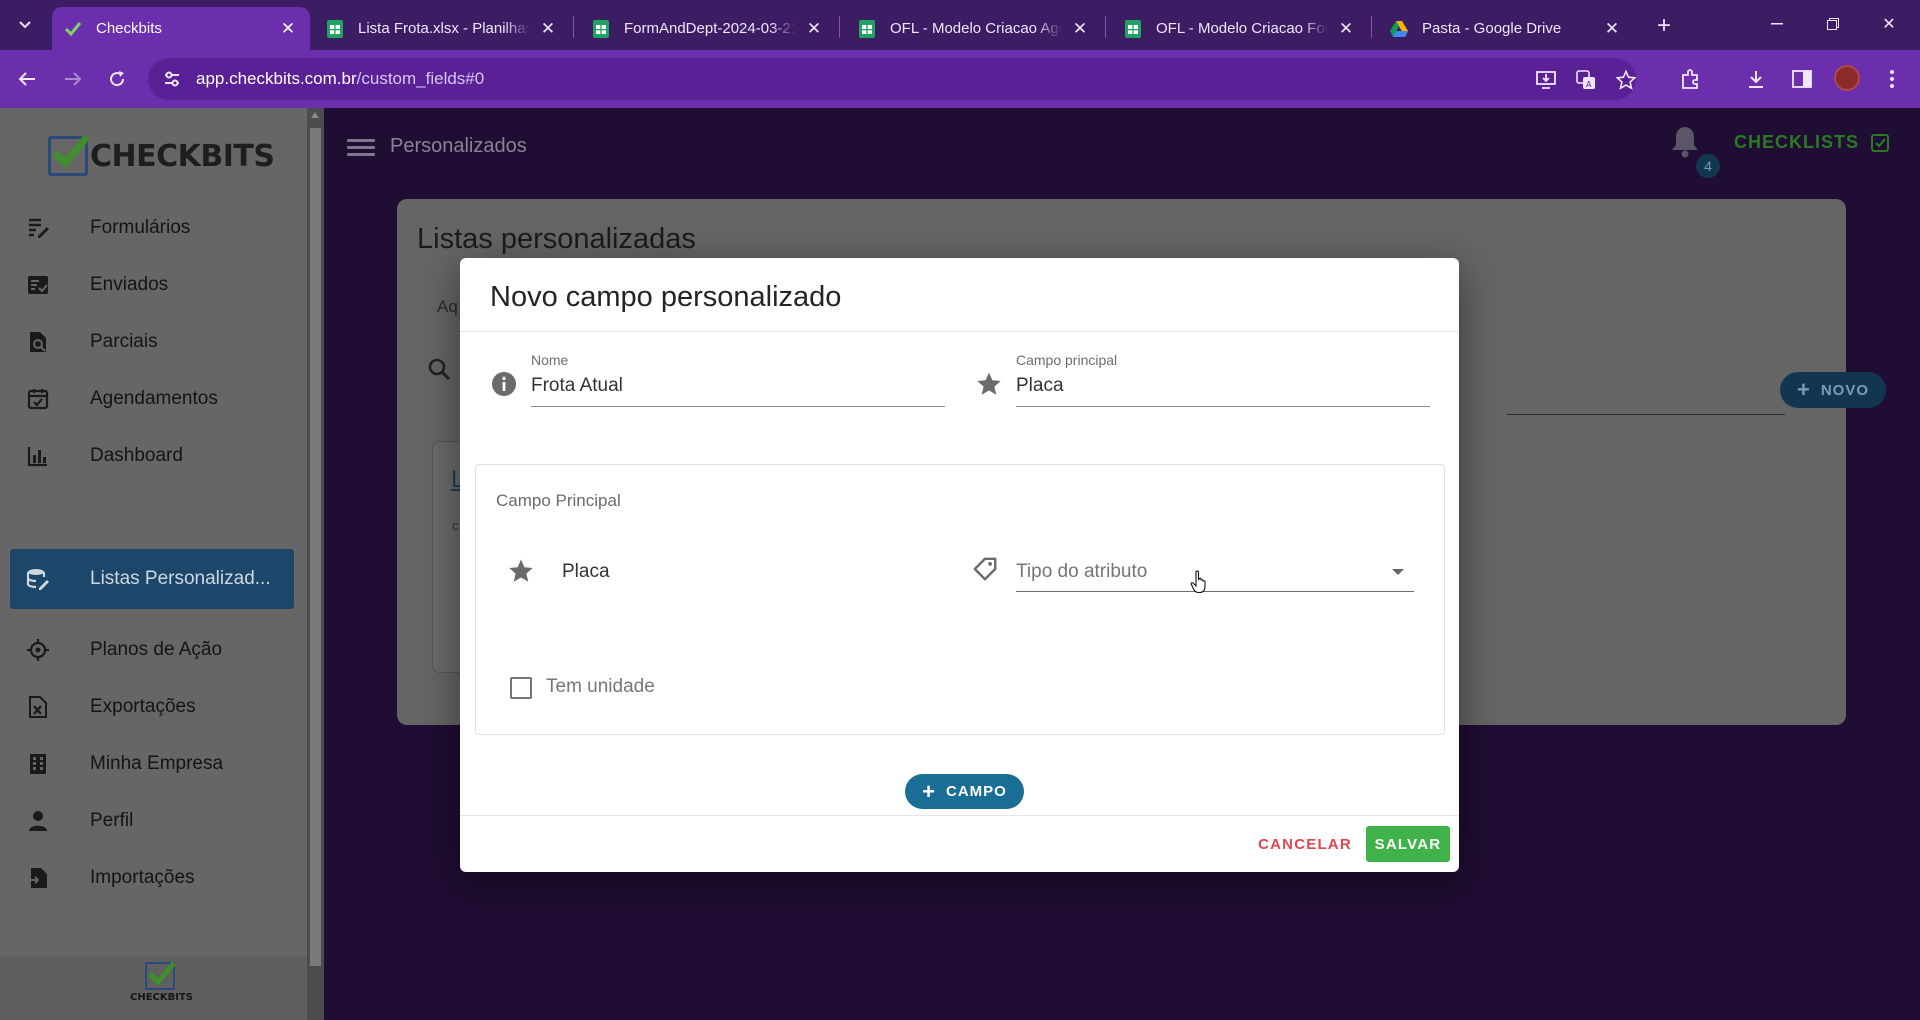 Image resolution: width=1920 pixels, height=1020 pixels. I want to click on sidebar-item-dashboard: Dashboard, so click(152, 456).